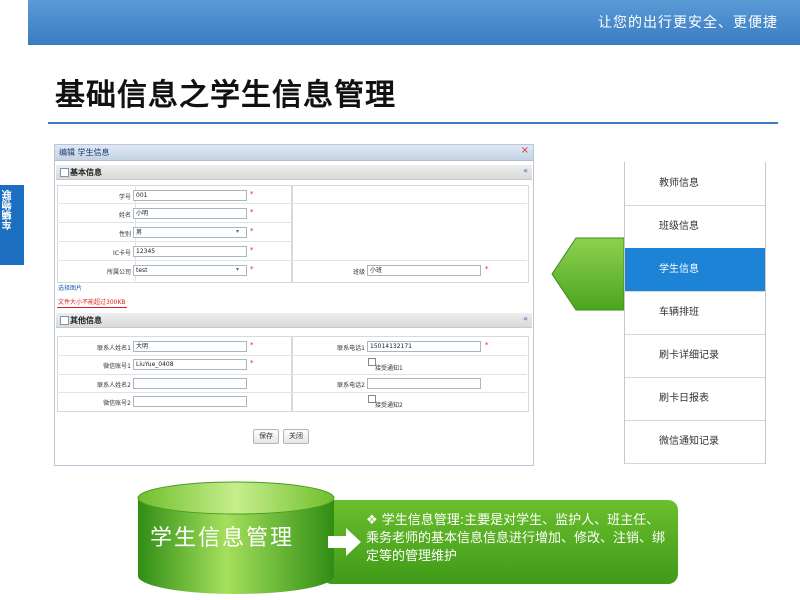 This screenshot has height=600, width=800. Describe the element at coordinates (124, 197) in the screenshot. I see `student-no-label: 学号` at that location.